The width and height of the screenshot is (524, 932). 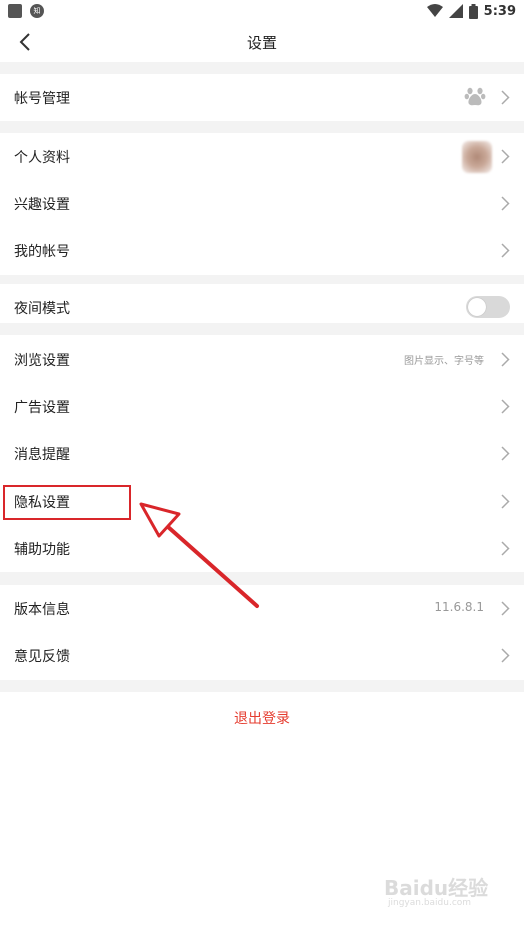 What do you see at coordinates (42, 408) in the screenshot?
I see `ad-settings-label: 广告设置` at bounding box center [42, 408].